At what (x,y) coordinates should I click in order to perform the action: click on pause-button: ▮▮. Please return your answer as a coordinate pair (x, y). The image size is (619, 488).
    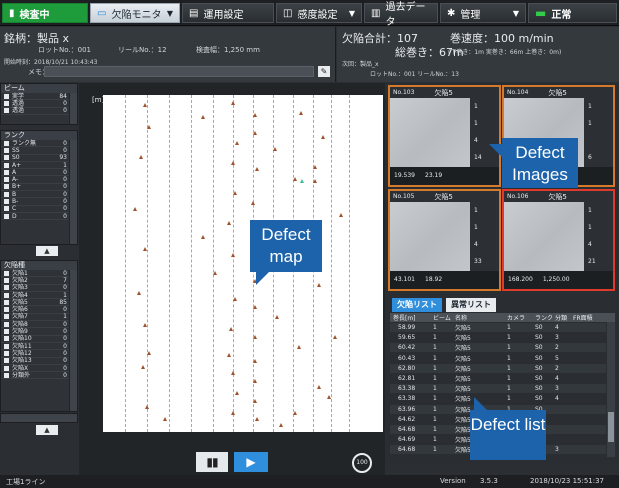
    Looking at the image, I should click on (212, 462).